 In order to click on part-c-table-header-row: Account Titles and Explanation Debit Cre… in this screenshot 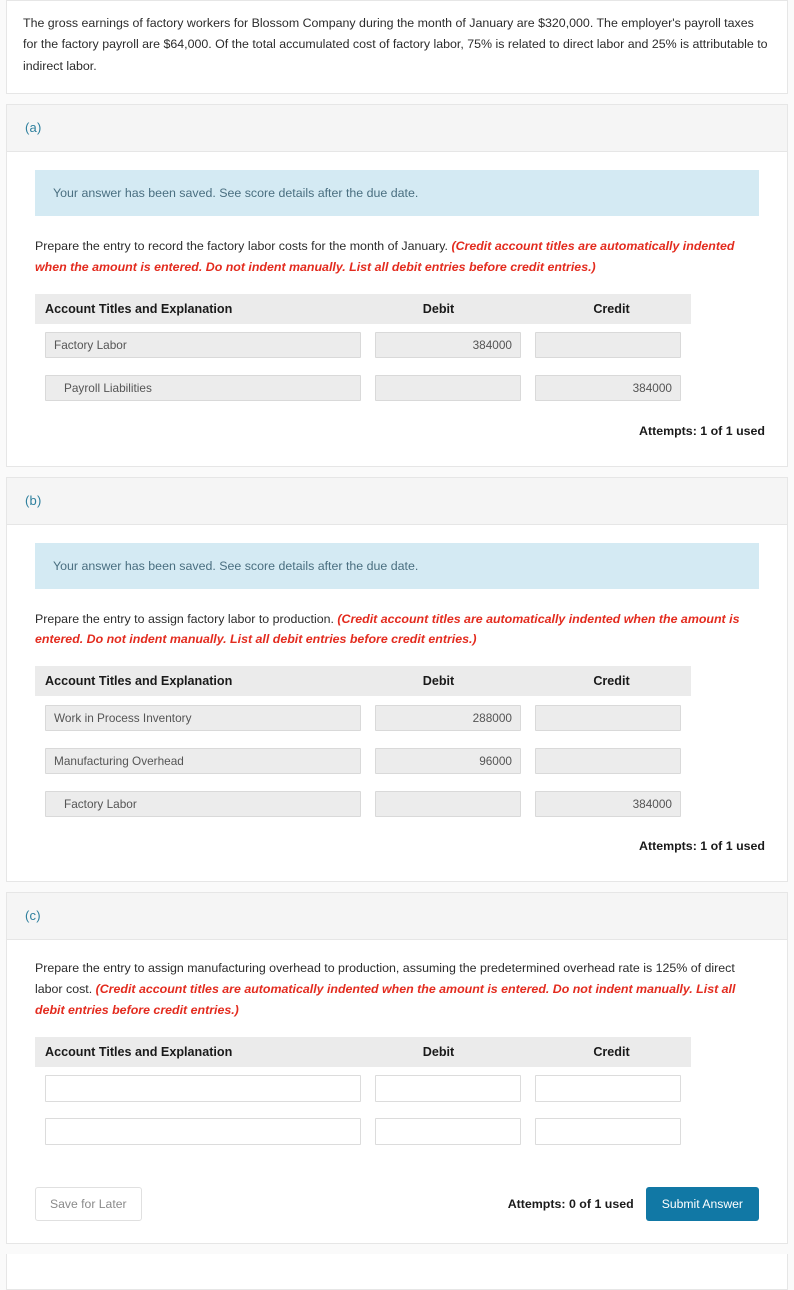, I will do `click(363, 1051)`.